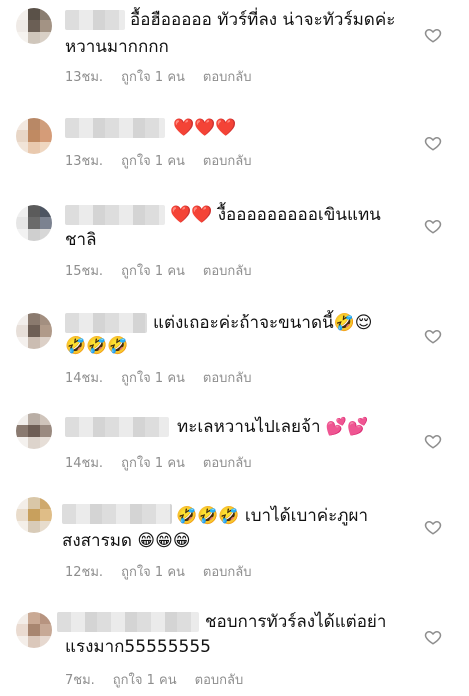 The image size is (469, 696). What do you see at coordinates (84, 572) in the screenshot?
I see `comment-time: 12ชม.` at bounding box center [84, 572].